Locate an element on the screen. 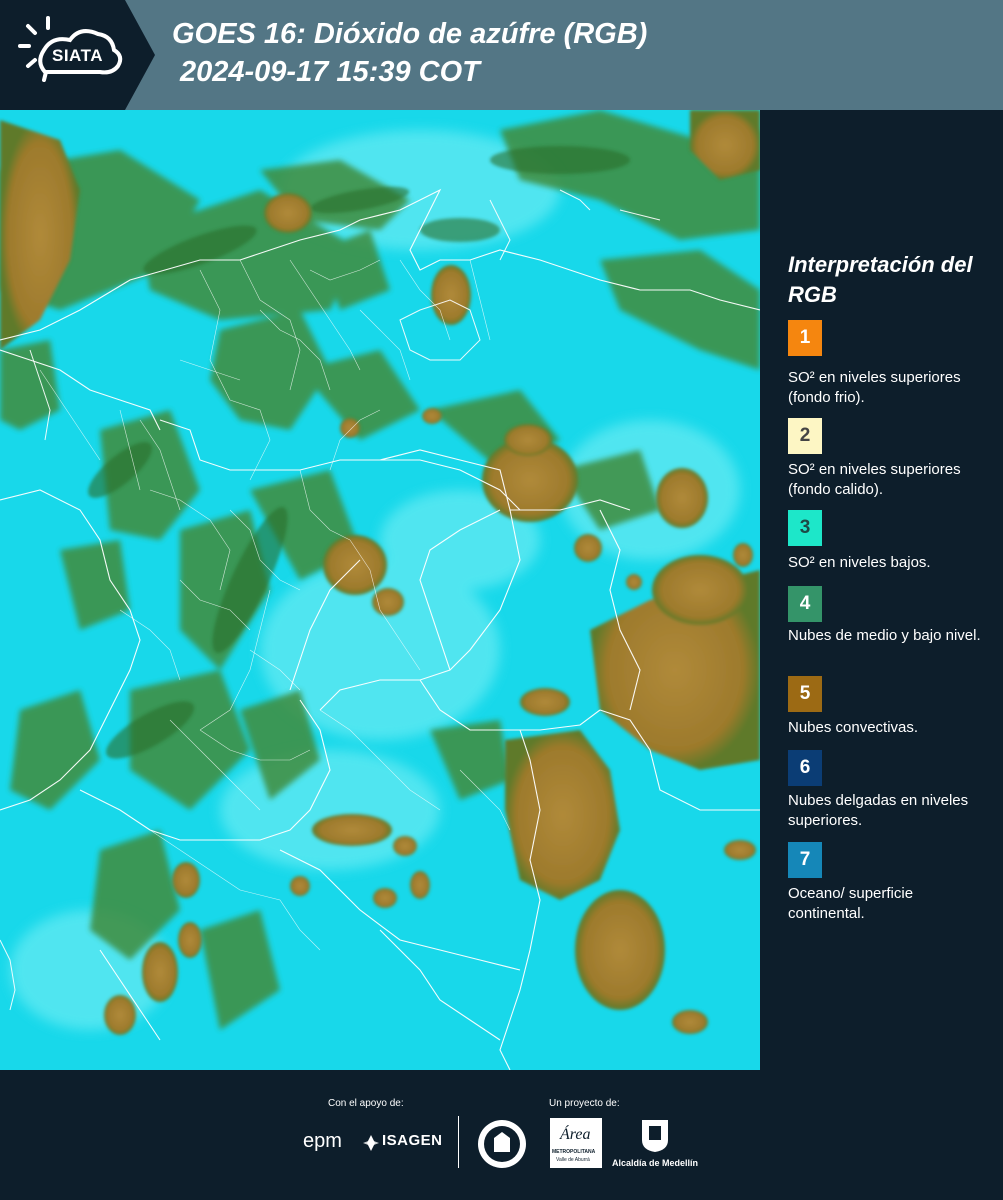  legend-label-3: SO² en niveles bajos. is located at coordinates (859, 562).